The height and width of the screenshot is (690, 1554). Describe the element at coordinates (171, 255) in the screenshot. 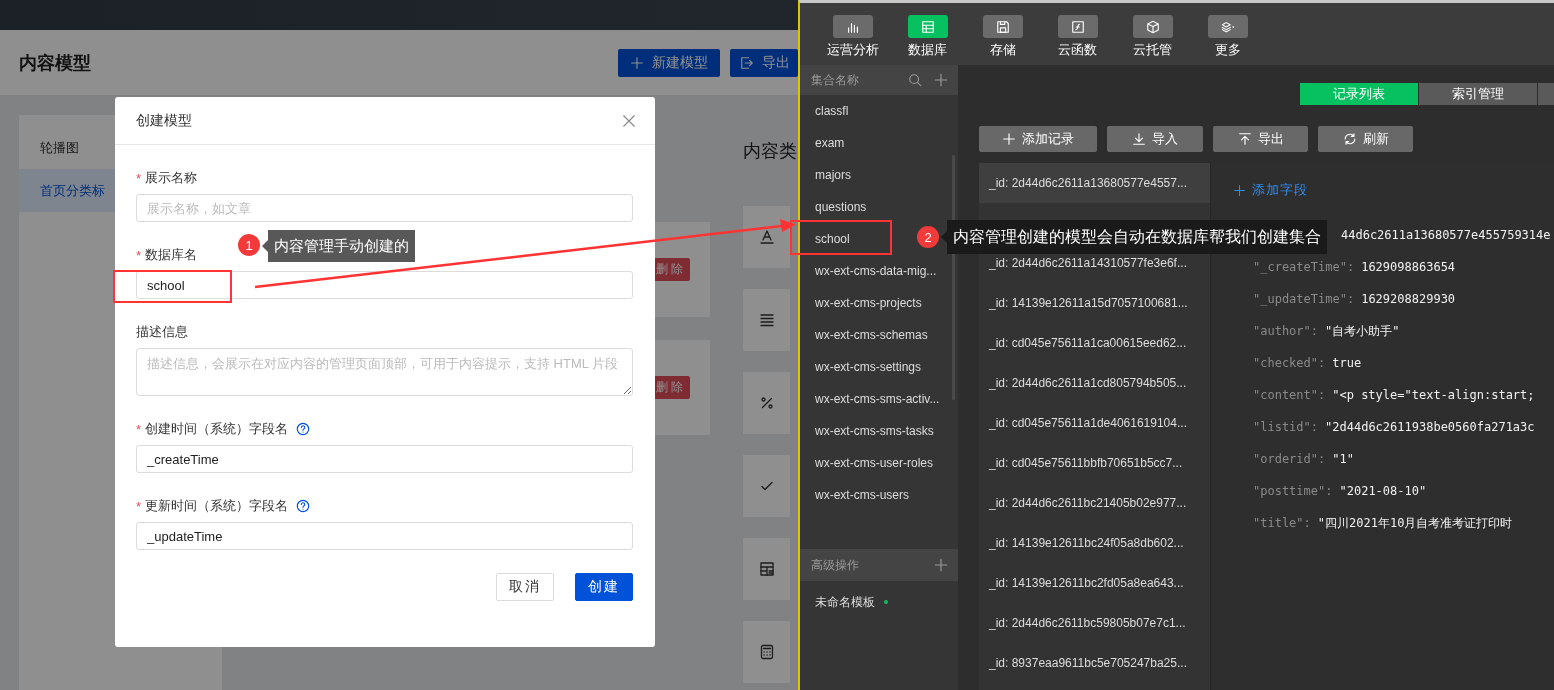

I see `field-label: 数据库名` at that location.